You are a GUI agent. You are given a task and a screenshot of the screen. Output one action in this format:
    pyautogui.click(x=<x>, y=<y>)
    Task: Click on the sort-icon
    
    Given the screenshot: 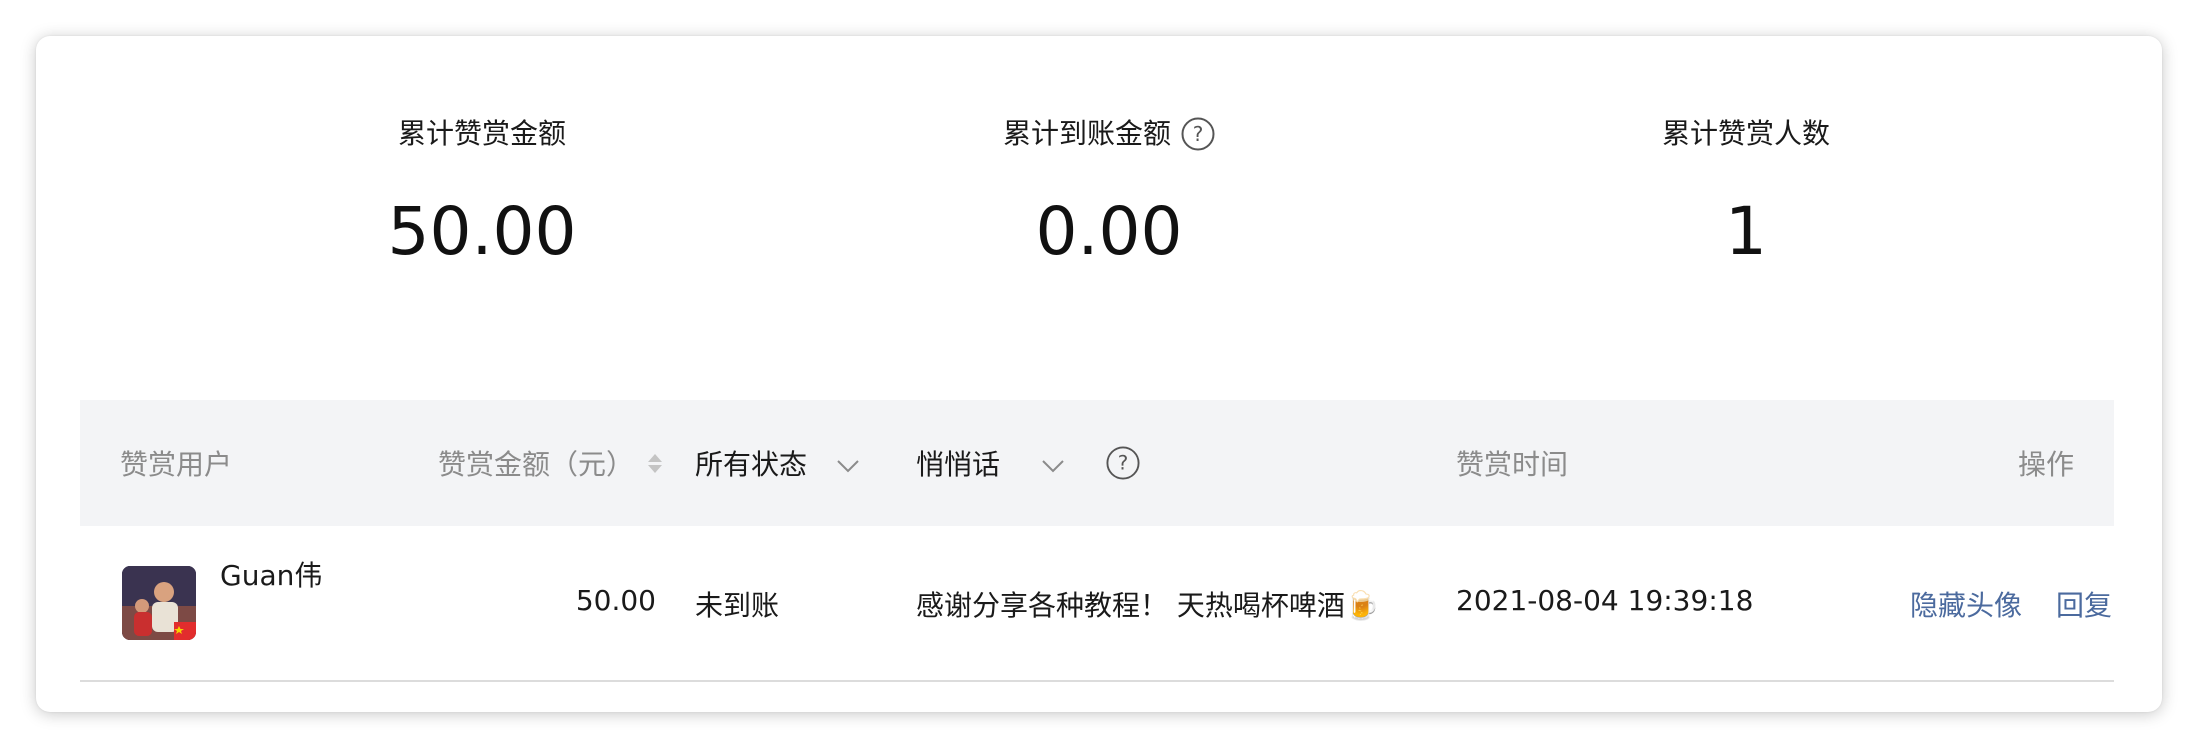 What is the action you would take?
    pyautogui.click(x=655, y=463)
    